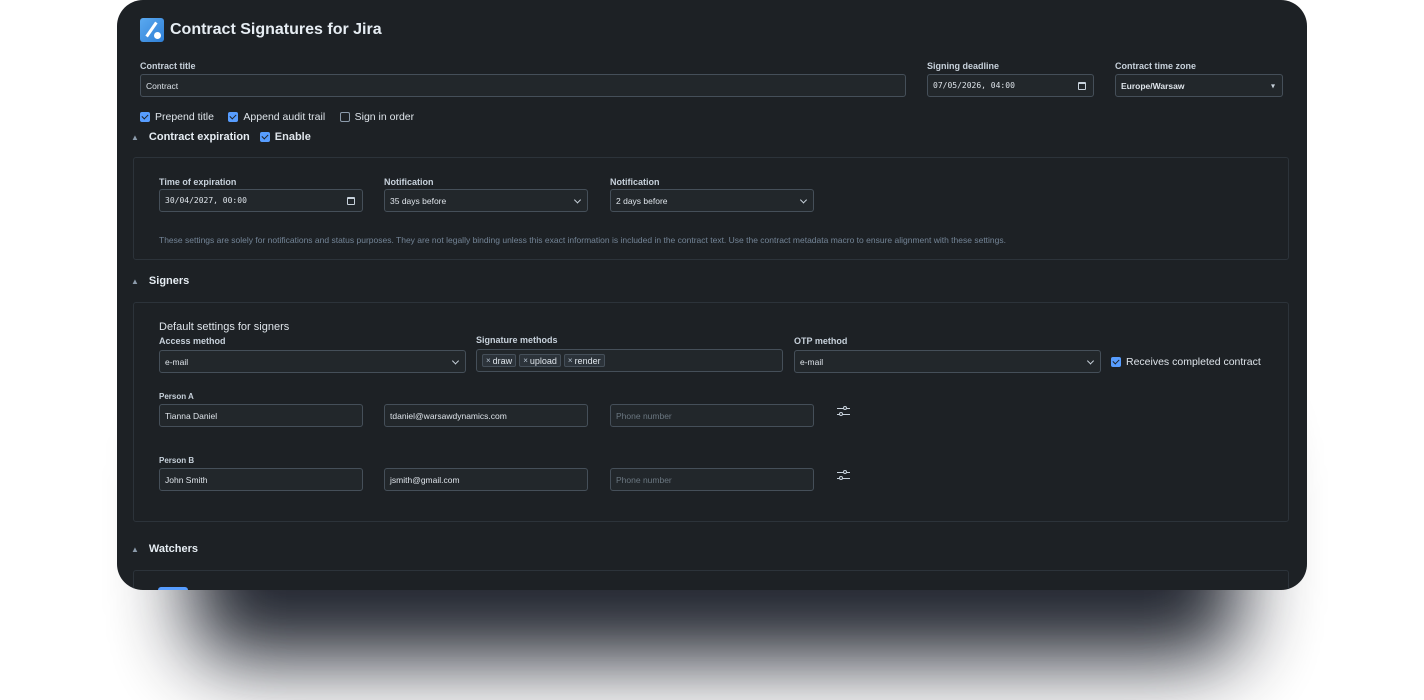  I want to click on person-a-name-input: Tianna Daniel, so click(261, 415).